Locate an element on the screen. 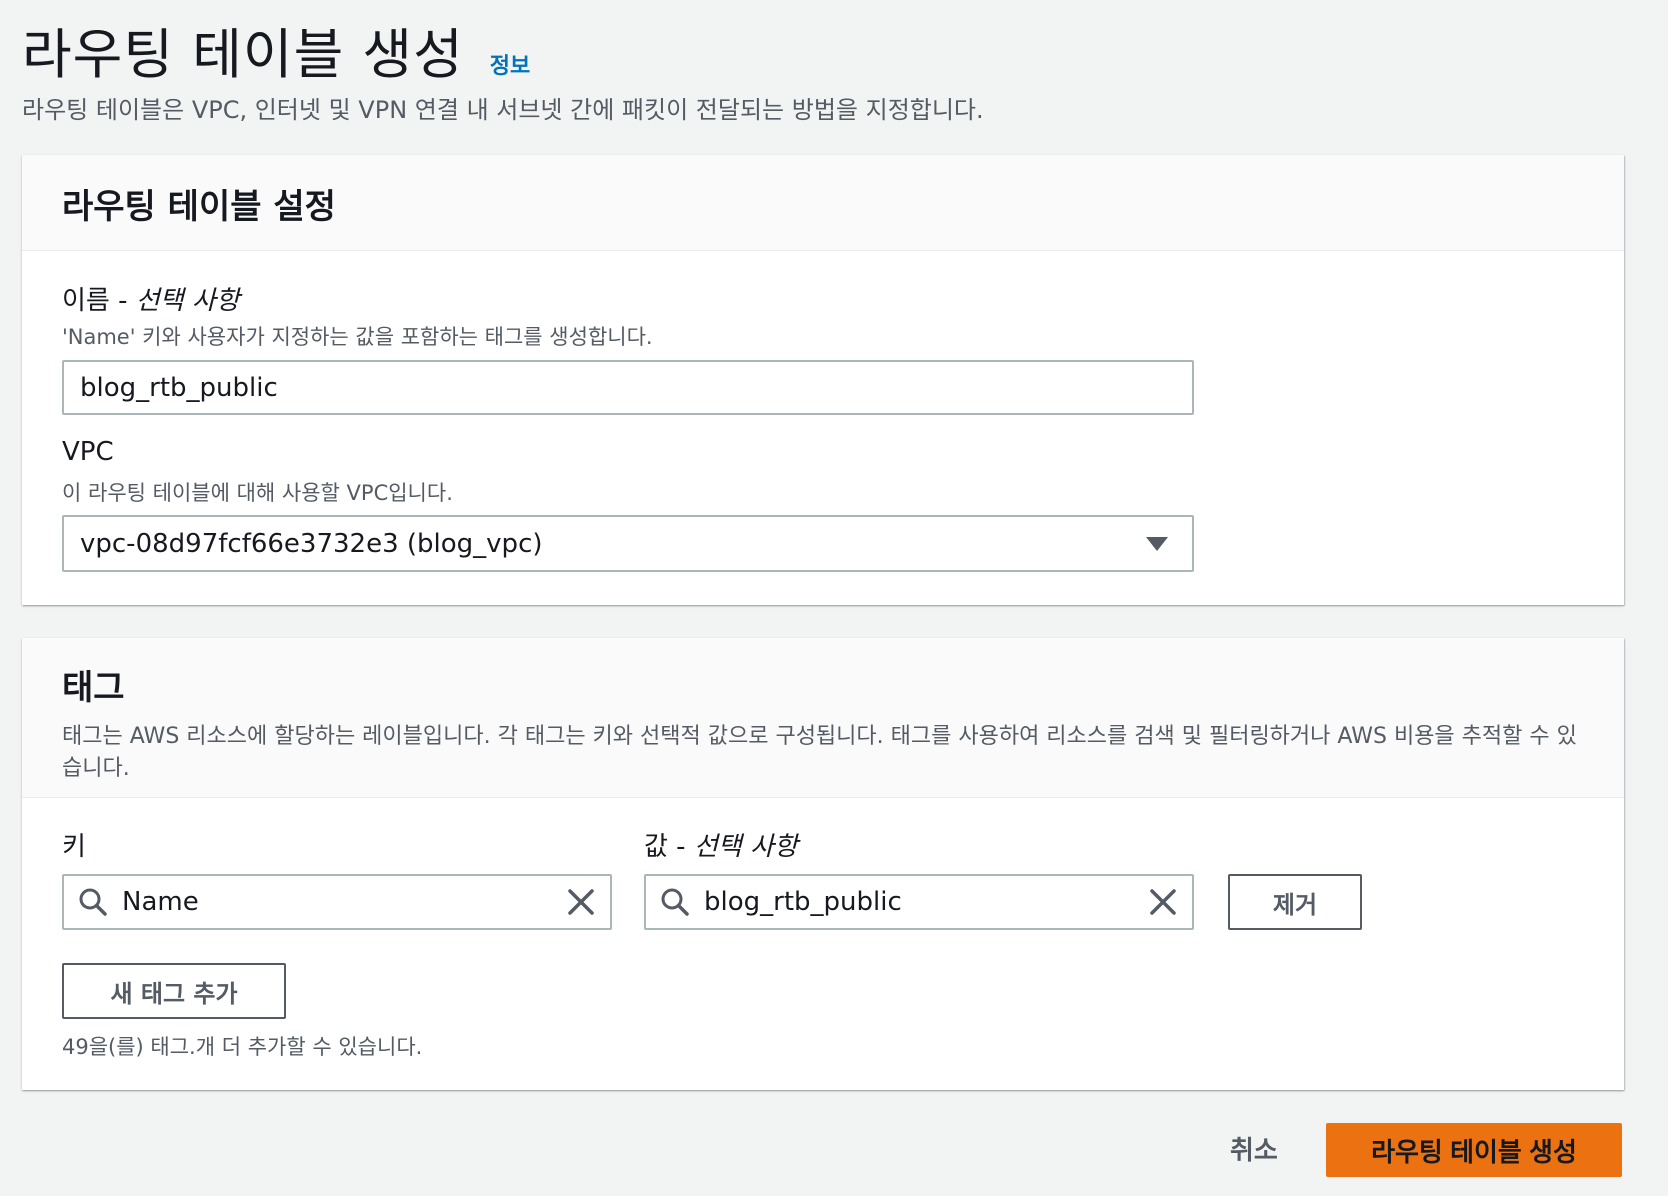 This screenshot has width=1668, height=1196. name-label-optional: 선택 사항 is located at coordinates (187, 301).